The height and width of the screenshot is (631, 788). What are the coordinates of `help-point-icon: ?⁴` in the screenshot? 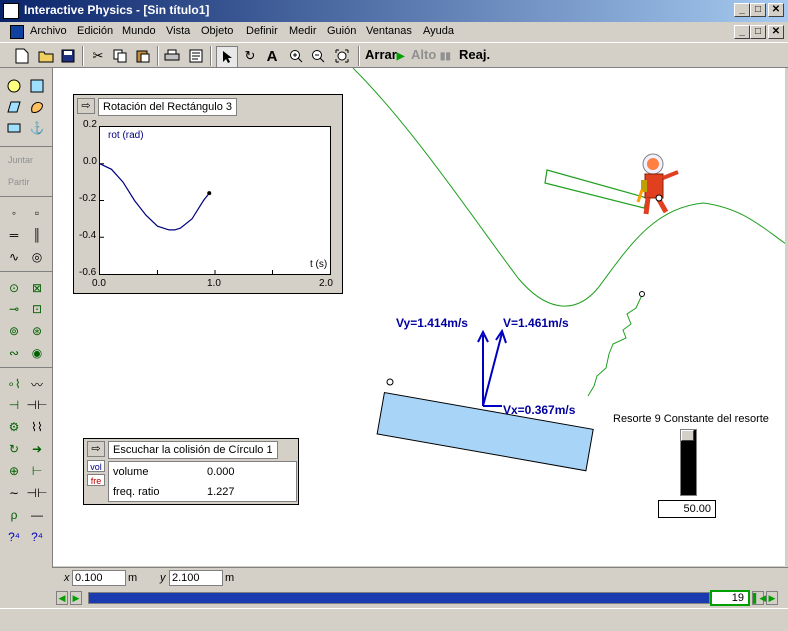 It's located at (37, 537).